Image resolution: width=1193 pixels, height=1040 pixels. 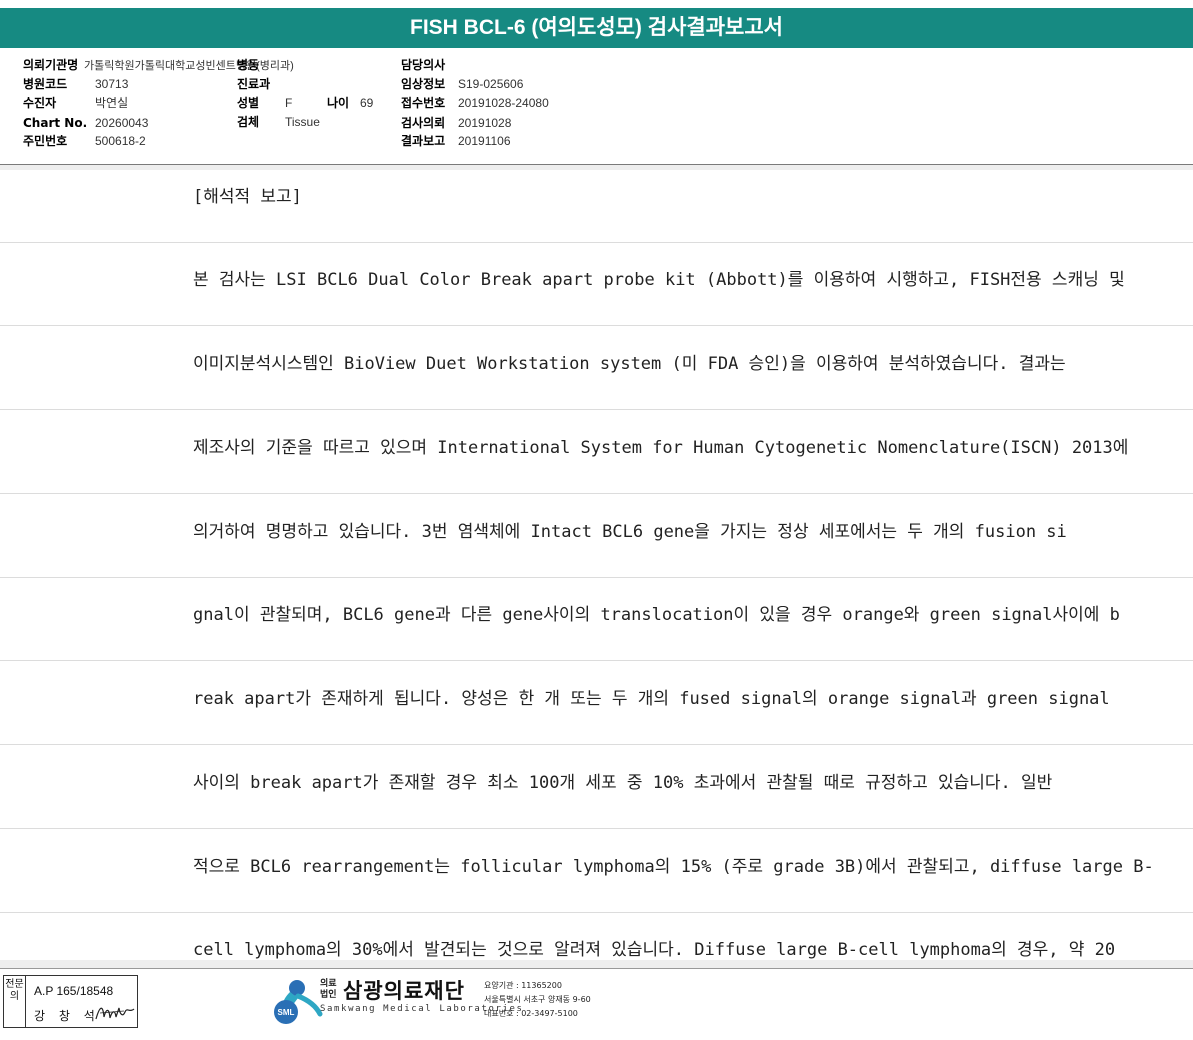 I want to click on test-request-field: 검사의뢰 20191028, so click(x=456, y=123).